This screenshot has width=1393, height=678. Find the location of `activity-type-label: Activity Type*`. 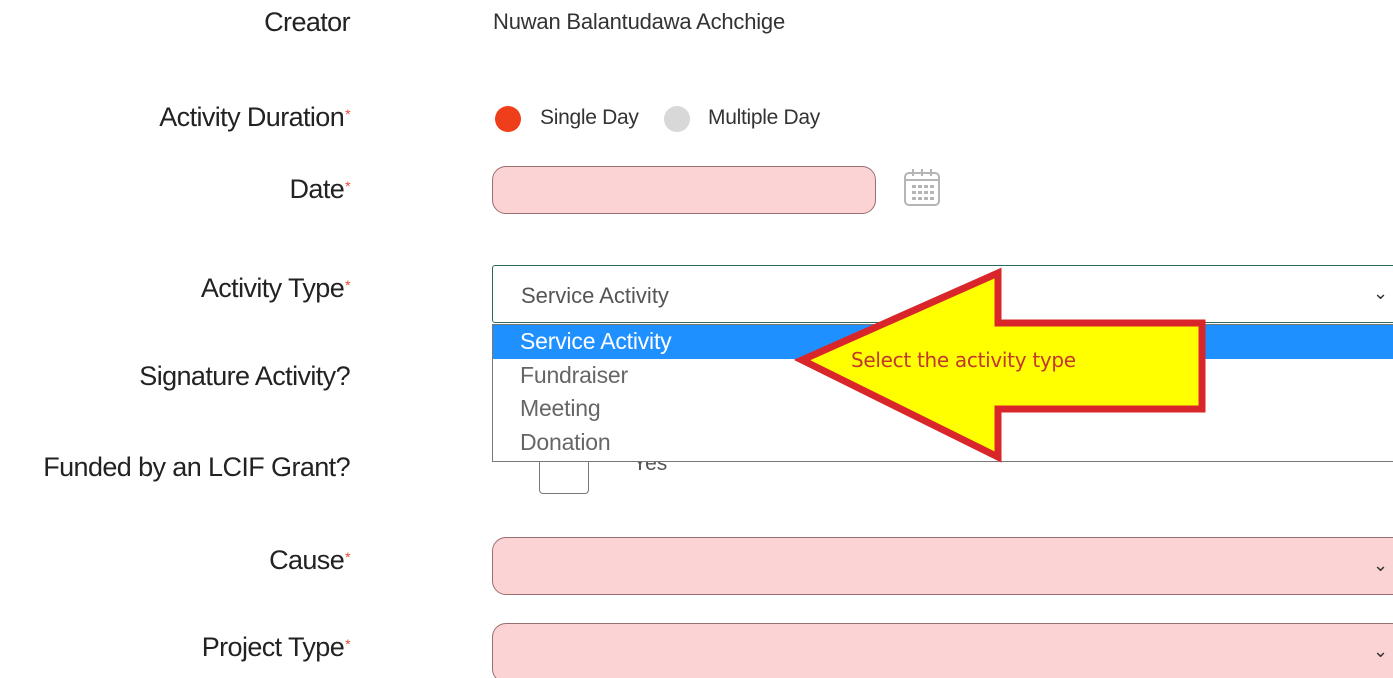

activity-type-label: Activity Type* is located at coordinates (275, 288).